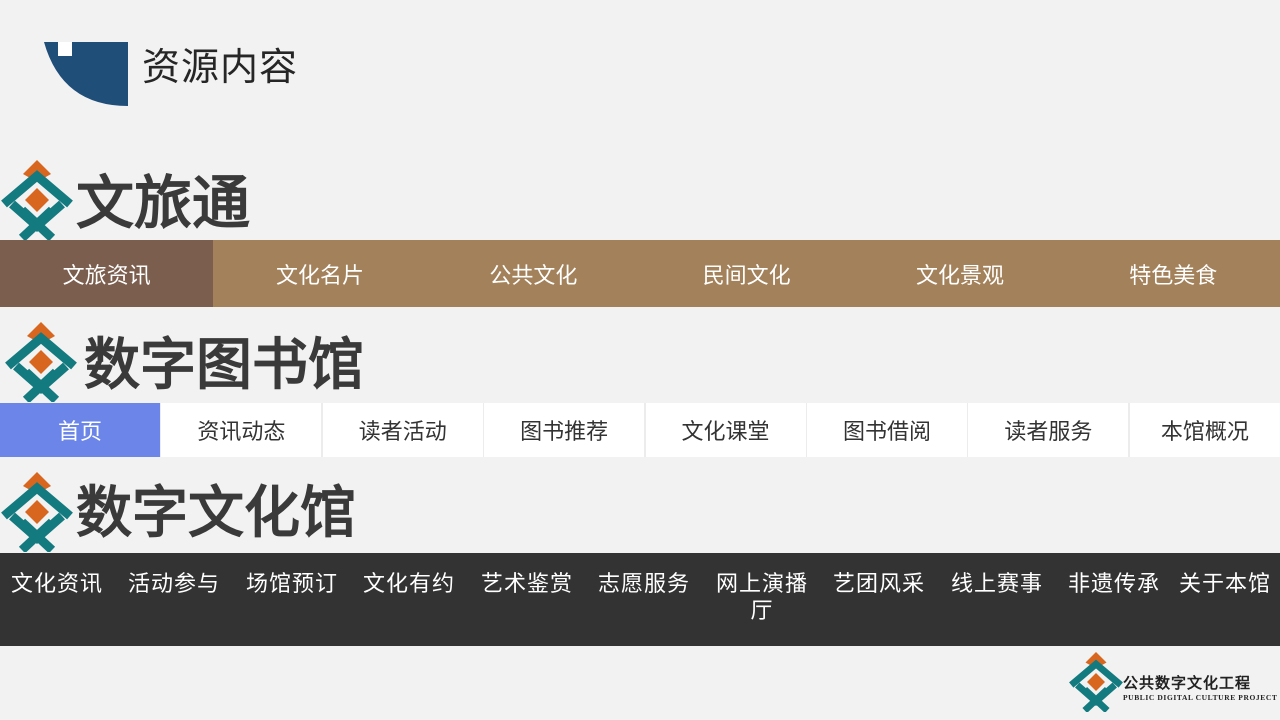 The width and height of the screenshot is (1280, 720). What do you see at coordinates (533, 273) in the screenshot?
I see `nav-item-public-culture: 公共文化` at bounding box center [533, 273].